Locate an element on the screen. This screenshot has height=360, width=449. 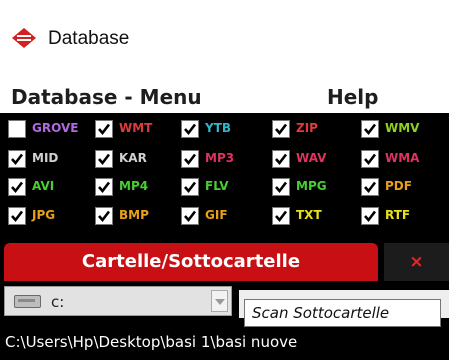
checkbox-label: WAV is located at coordinates (311, 158).